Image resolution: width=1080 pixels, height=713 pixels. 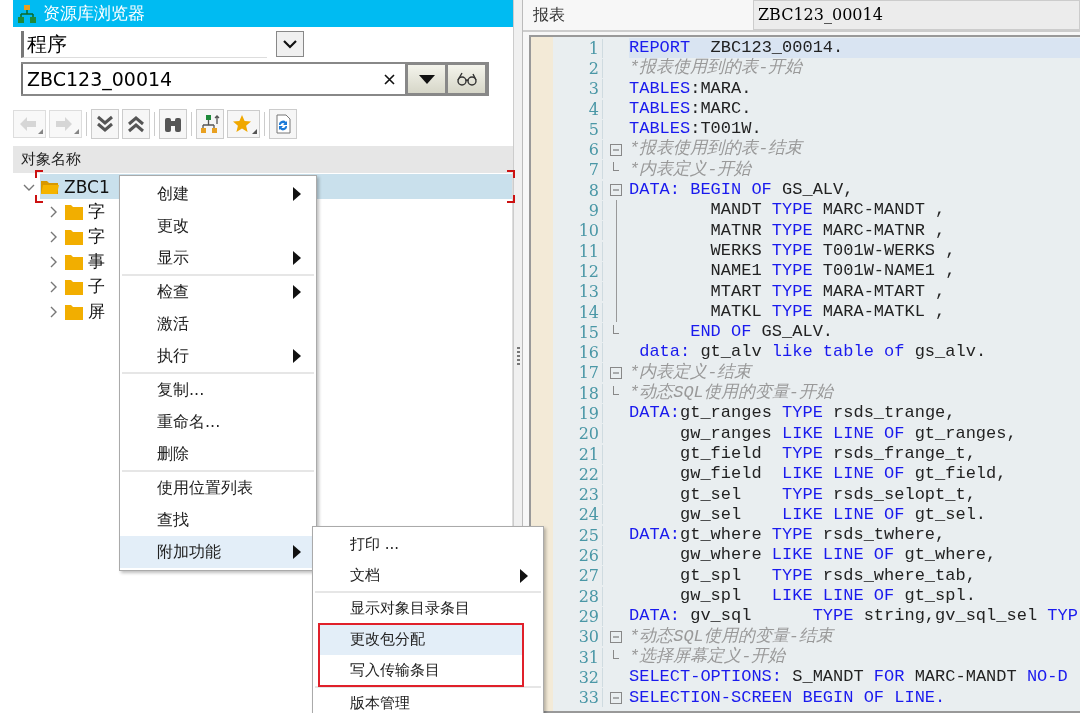 What do you see at coordinates (578, 515) in the screenshot?
I see `line-number: 24` at bounding box center [578, 515].